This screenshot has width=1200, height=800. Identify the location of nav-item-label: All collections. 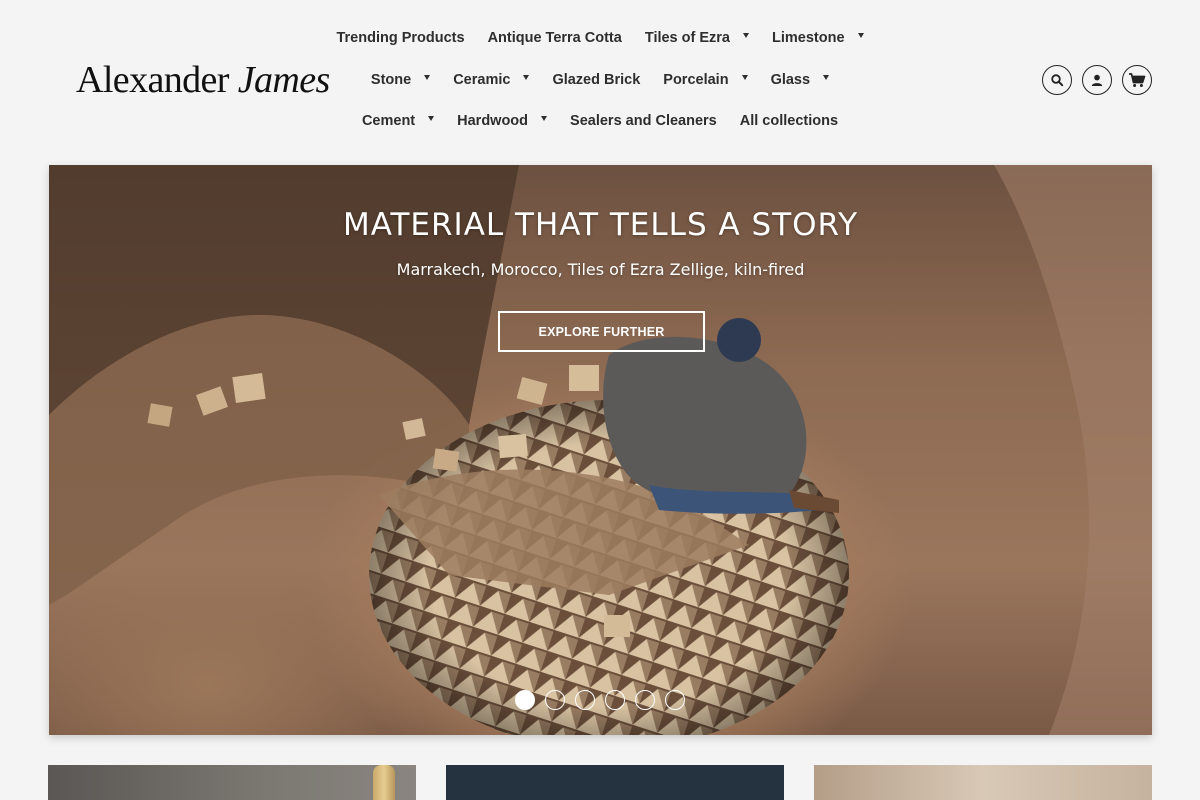
(789, 121).